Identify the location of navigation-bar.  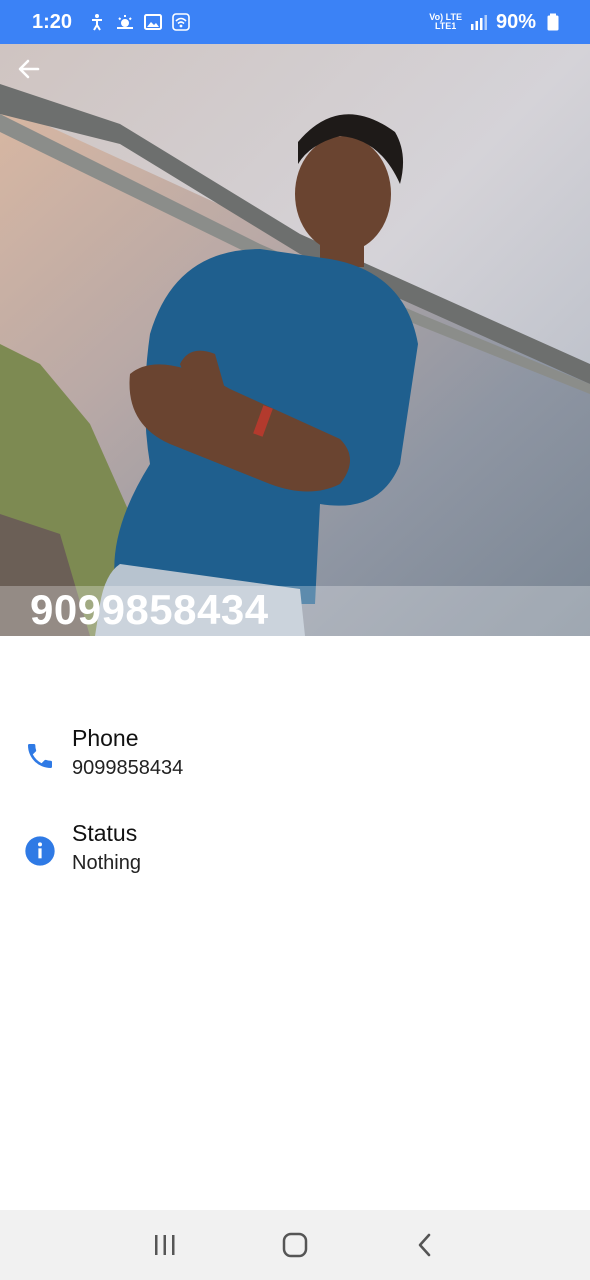
(295, 1245).